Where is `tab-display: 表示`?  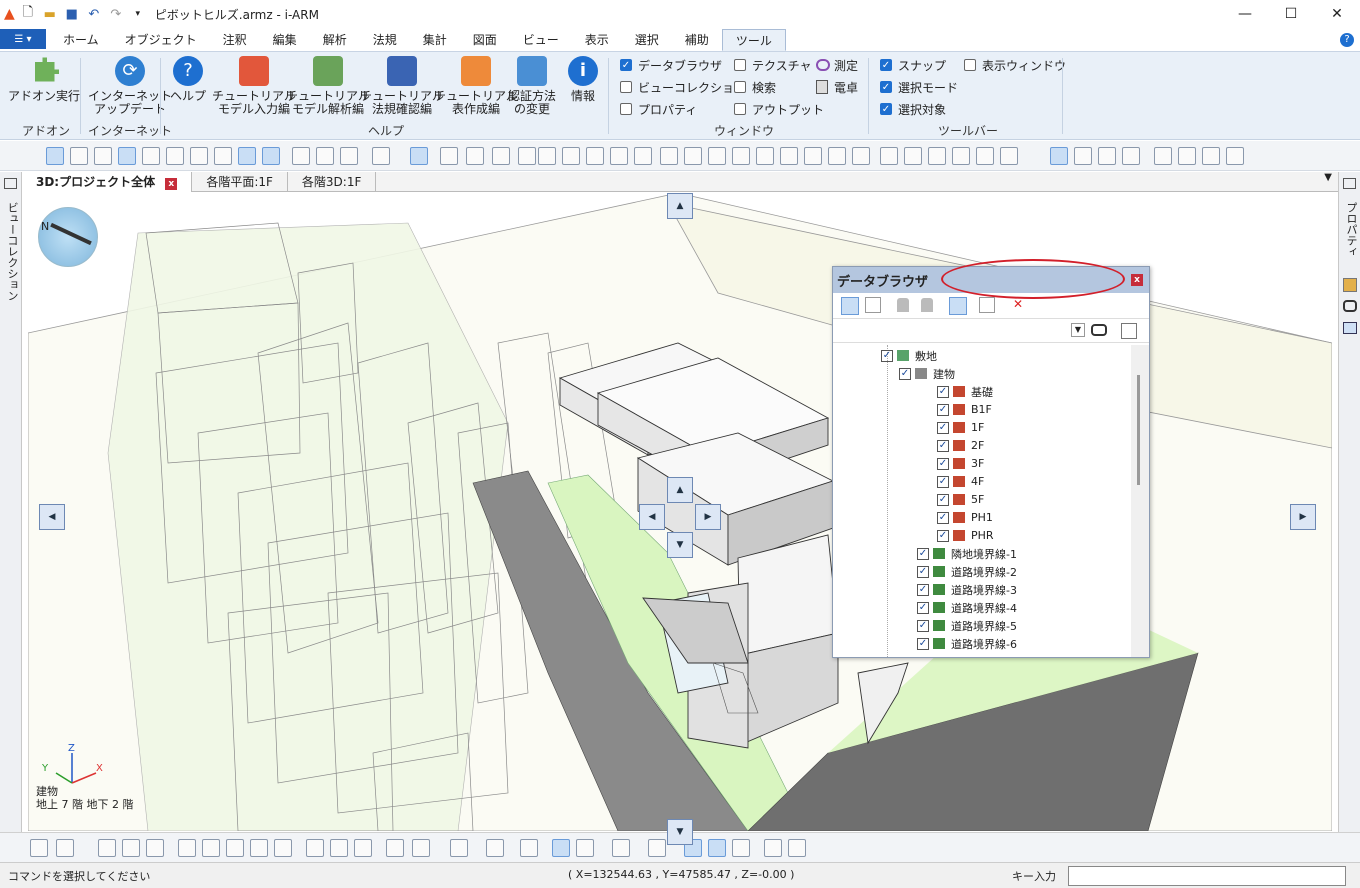
tab-display: 表示 is located at coordinates (597, 40).